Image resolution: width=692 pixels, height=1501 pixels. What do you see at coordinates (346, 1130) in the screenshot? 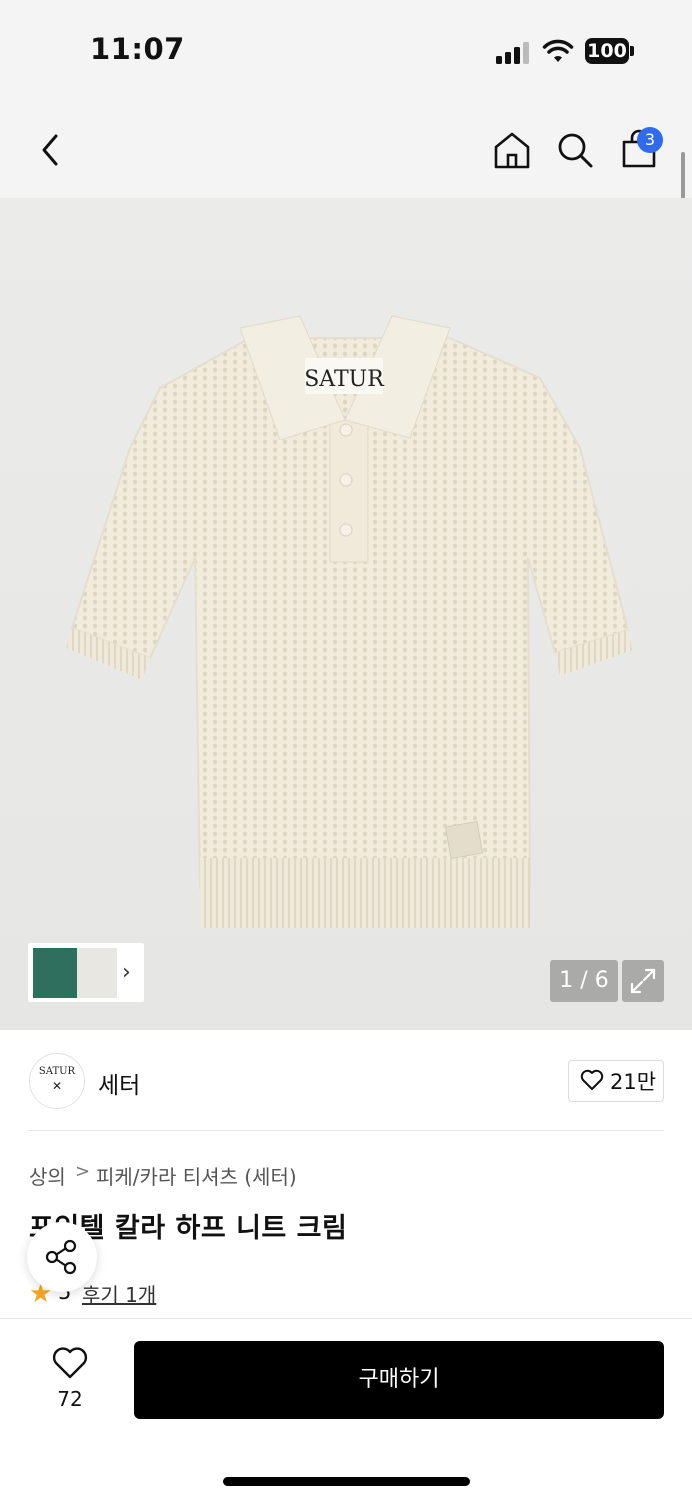
I see `divider` at bounding box center [346, 1130].